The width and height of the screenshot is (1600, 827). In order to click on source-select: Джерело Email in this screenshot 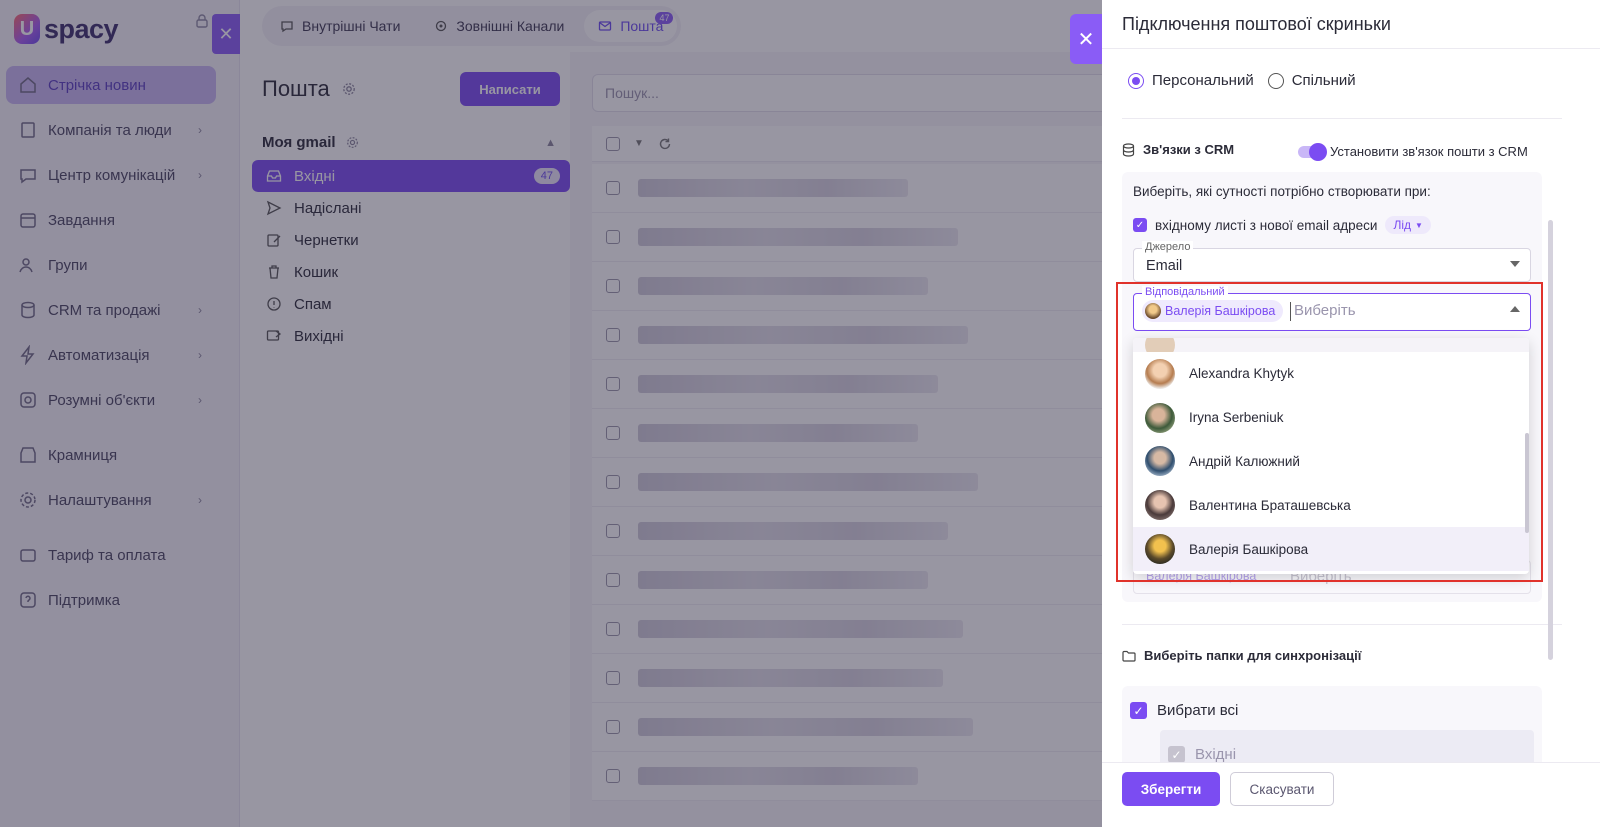, I will do `click(1332, 261)`.